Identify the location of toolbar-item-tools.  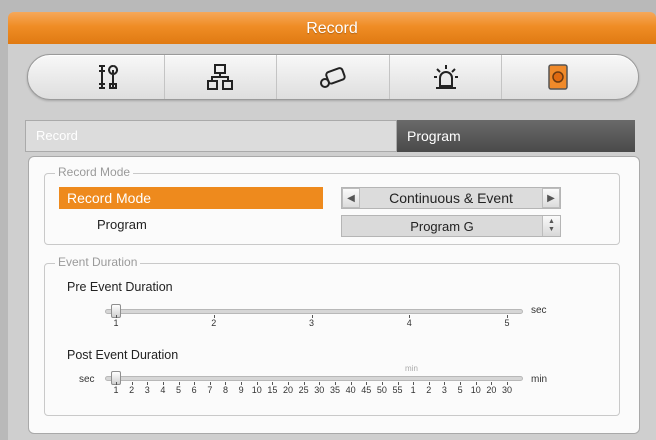
(108, 77).